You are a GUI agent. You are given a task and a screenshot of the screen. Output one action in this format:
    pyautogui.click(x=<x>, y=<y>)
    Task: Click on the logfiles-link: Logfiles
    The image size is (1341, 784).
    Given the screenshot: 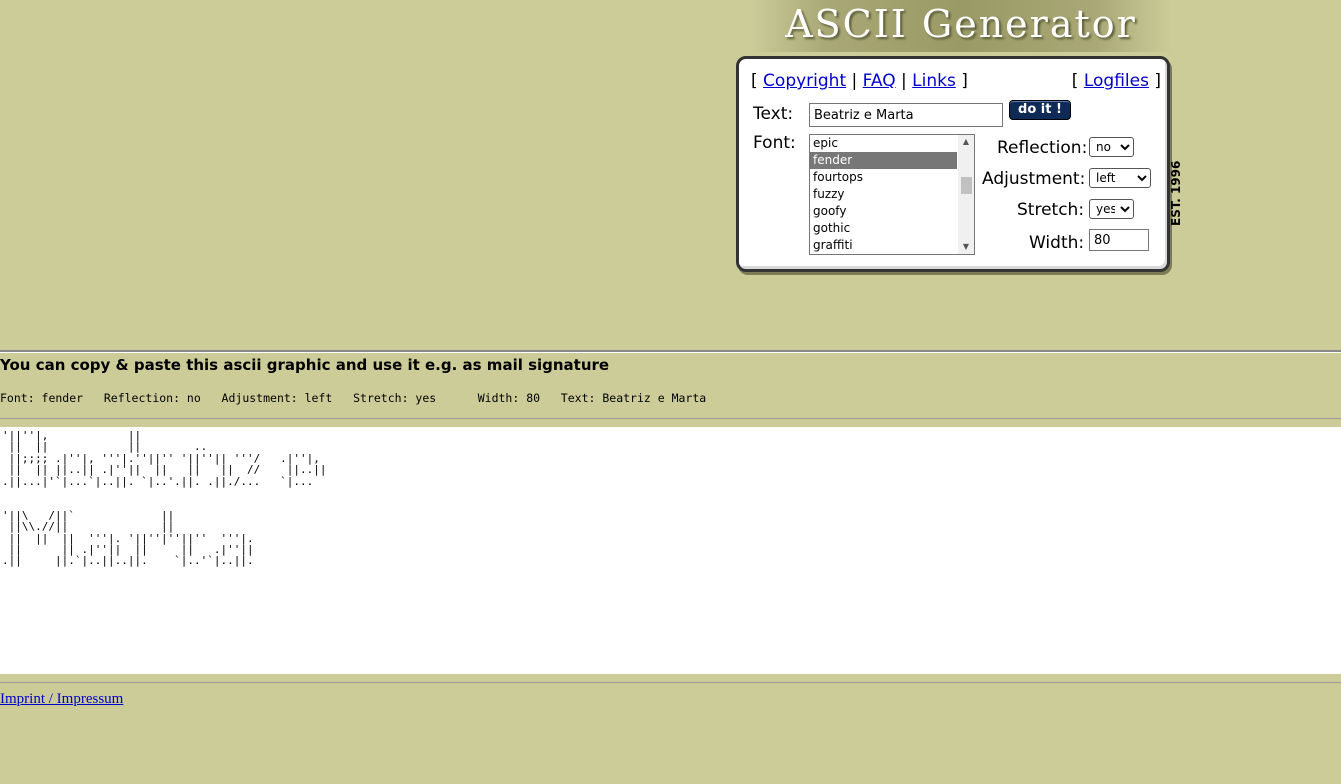 What is the action you would take?
    pyautogui.click(x=1116, y=81)
    